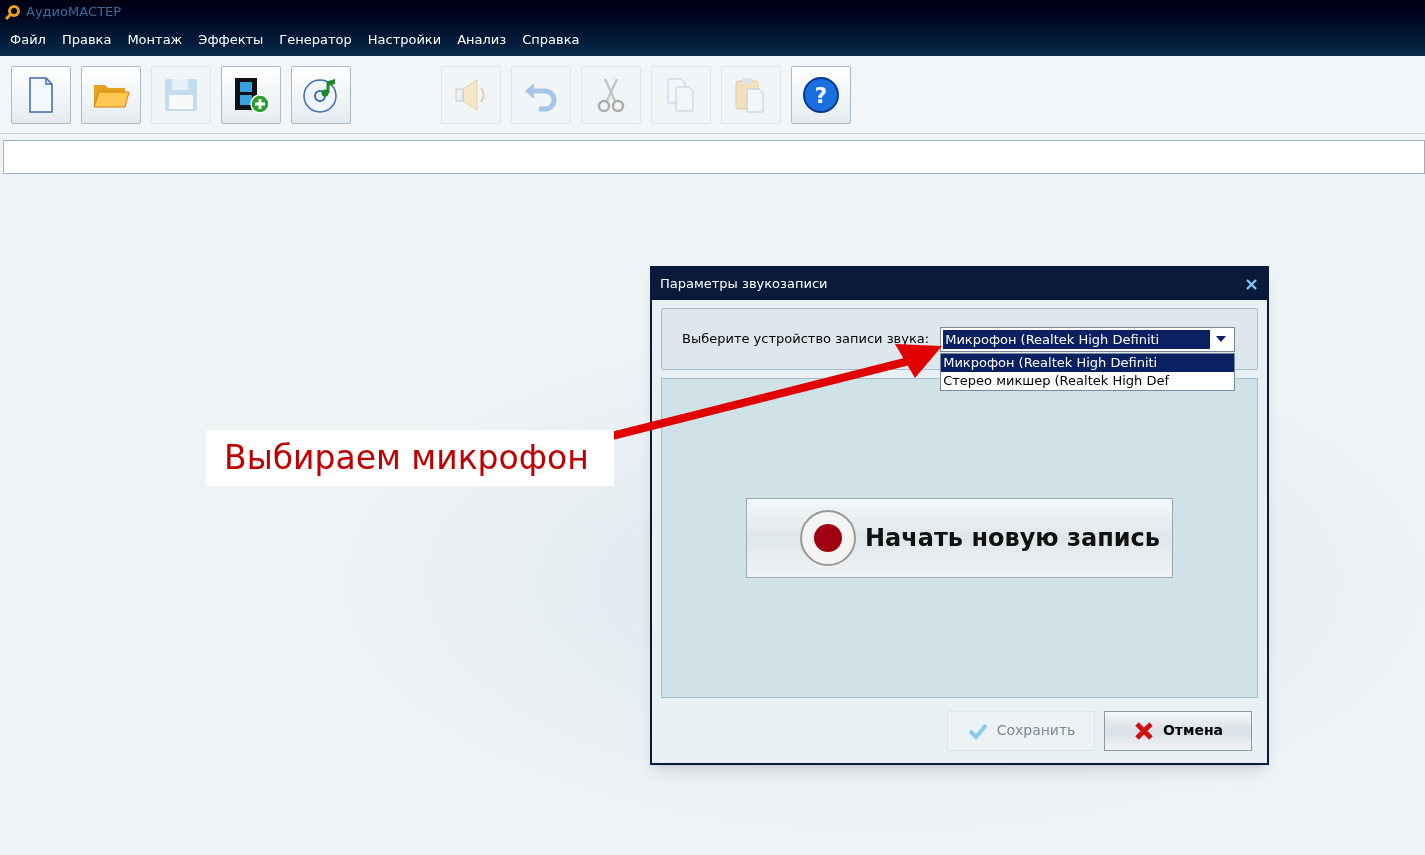  Describe the element at coordinates (404, 40) in the screenshot. I see `menu-item: Настройки` at that location.